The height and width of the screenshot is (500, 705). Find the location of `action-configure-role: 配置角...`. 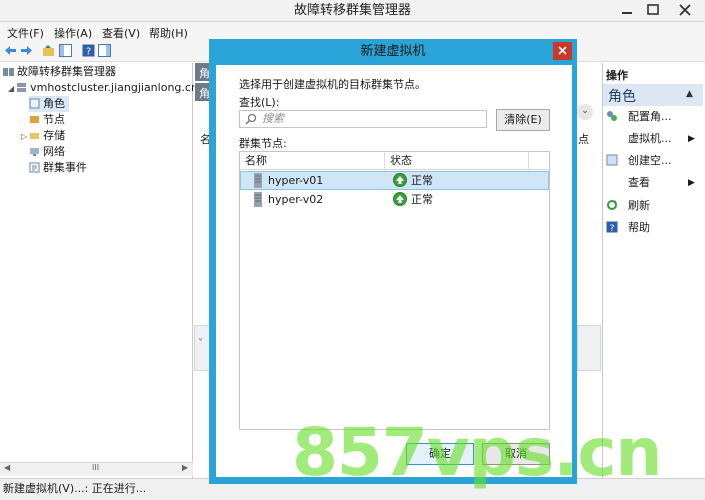

action-configure-role: 配置角... is located at coordinates (639, 117).